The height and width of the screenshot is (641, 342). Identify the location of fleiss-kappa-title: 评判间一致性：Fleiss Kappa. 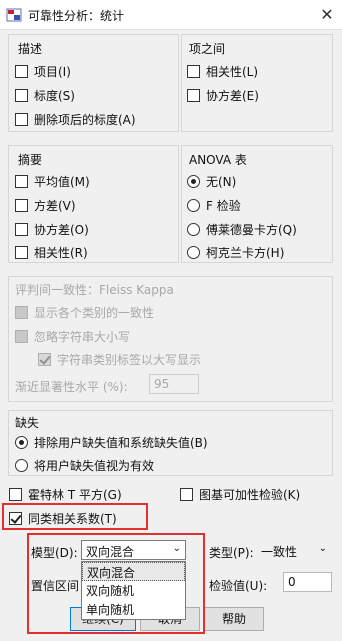
(94, 290).